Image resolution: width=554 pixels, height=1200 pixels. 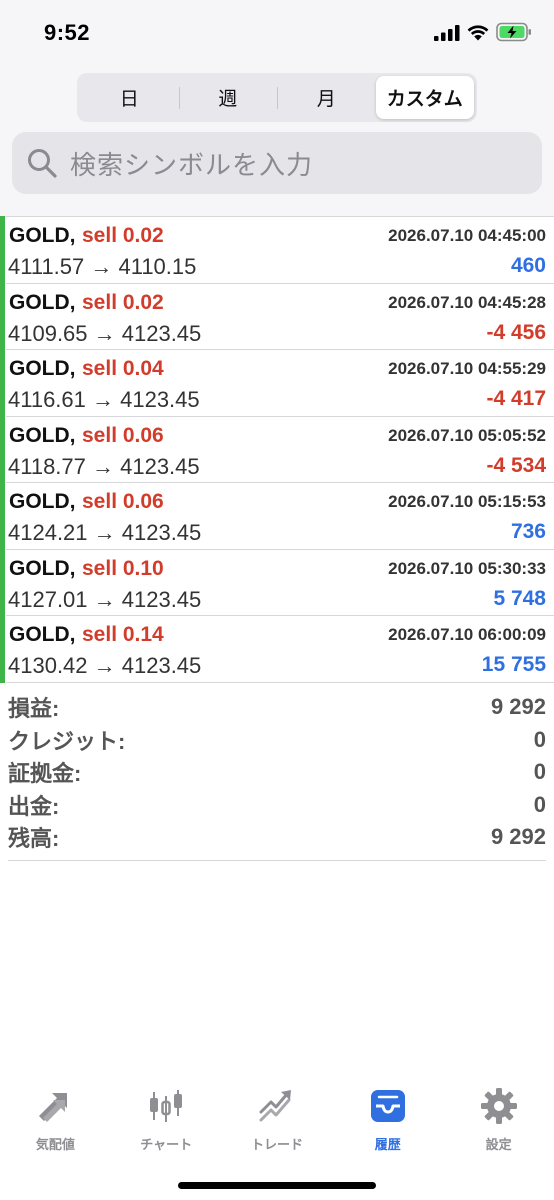 I want to click on period-segmented-control: 日 週 月 カスタム, so click(x=277, y=97).